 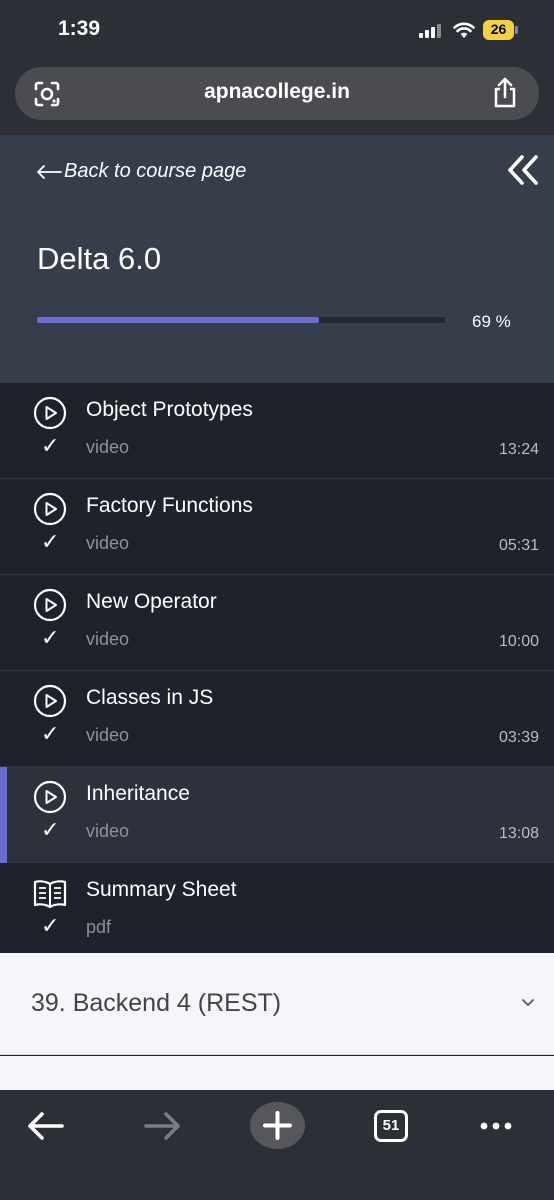 I want to click on plus-icon, so click(x=277, y=1125).